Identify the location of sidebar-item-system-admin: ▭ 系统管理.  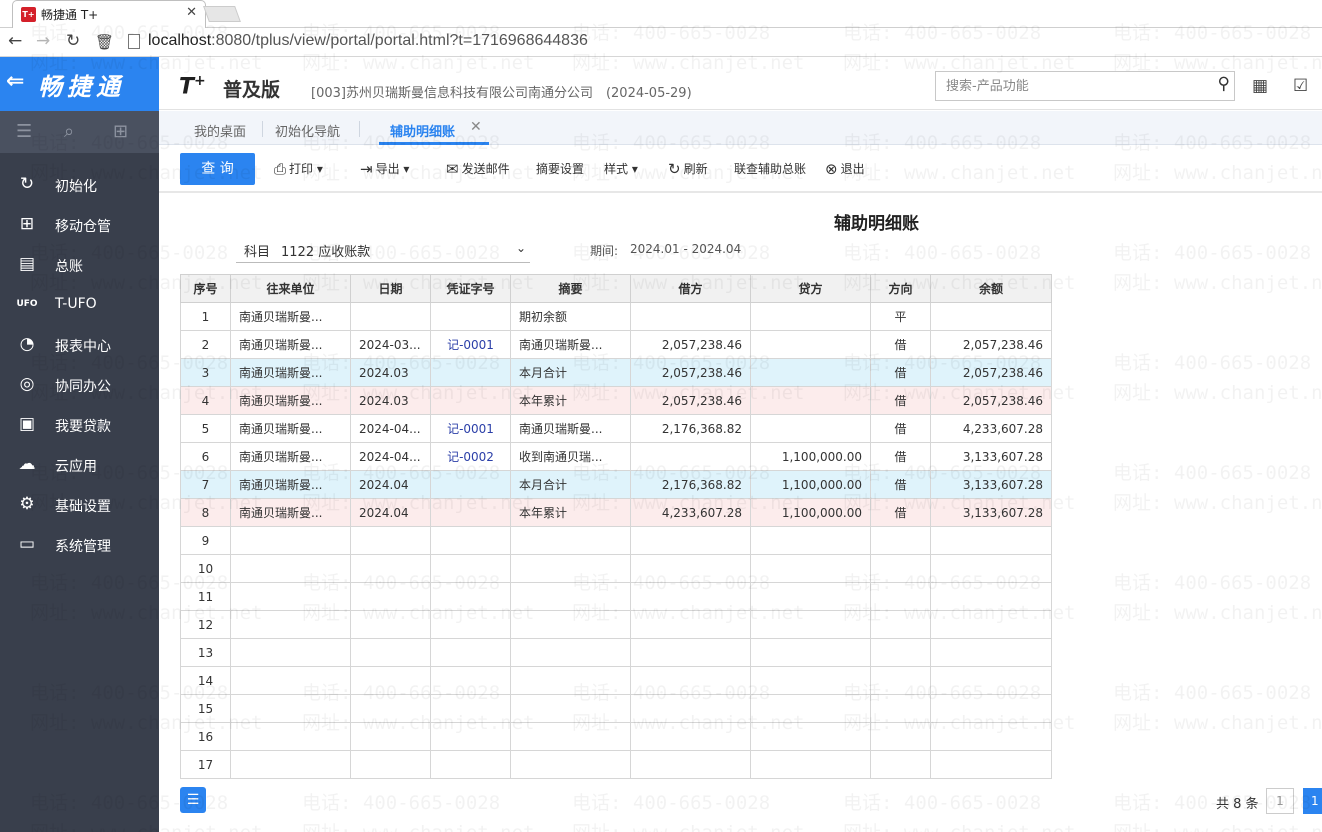
(79, 545).